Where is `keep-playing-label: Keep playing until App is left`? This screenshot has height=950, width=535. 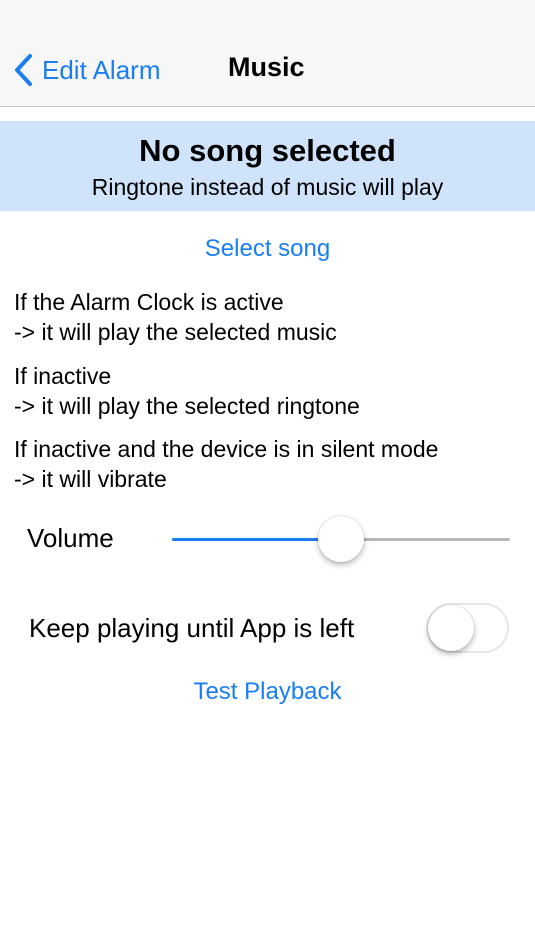 keep-playing-label: Keep playing until App is left is located at coordinates (192, 628).